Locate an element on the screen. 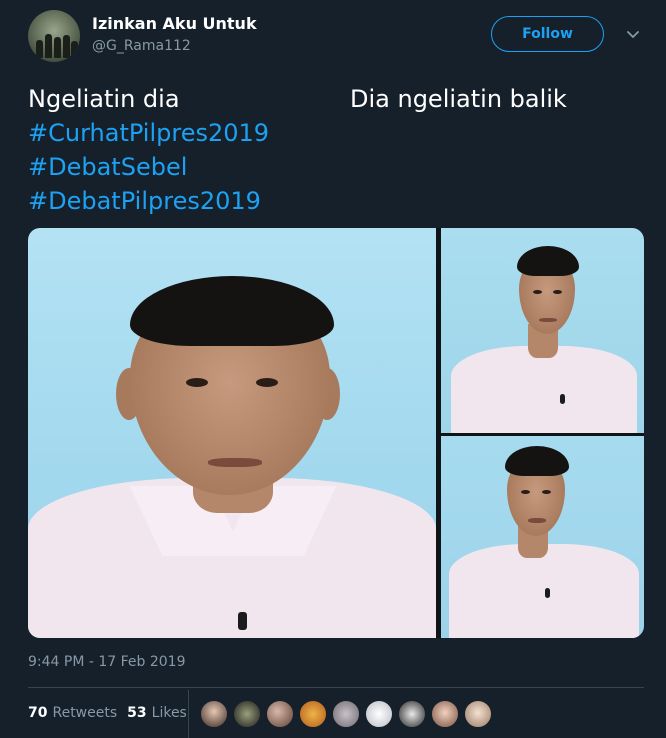  user-handle: @G_Rama112 is located at coordinates (141, 46).